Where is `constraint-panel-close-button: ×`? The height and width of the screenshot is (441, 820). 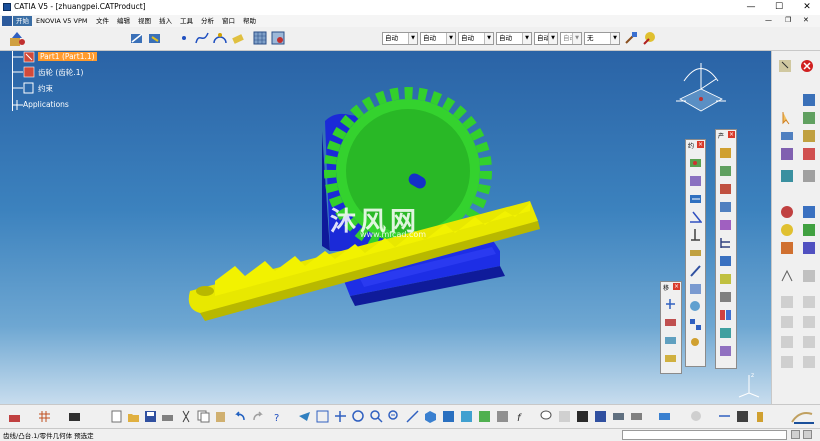 constraint-panel-close-button: × is located at coordinates (700, 144).